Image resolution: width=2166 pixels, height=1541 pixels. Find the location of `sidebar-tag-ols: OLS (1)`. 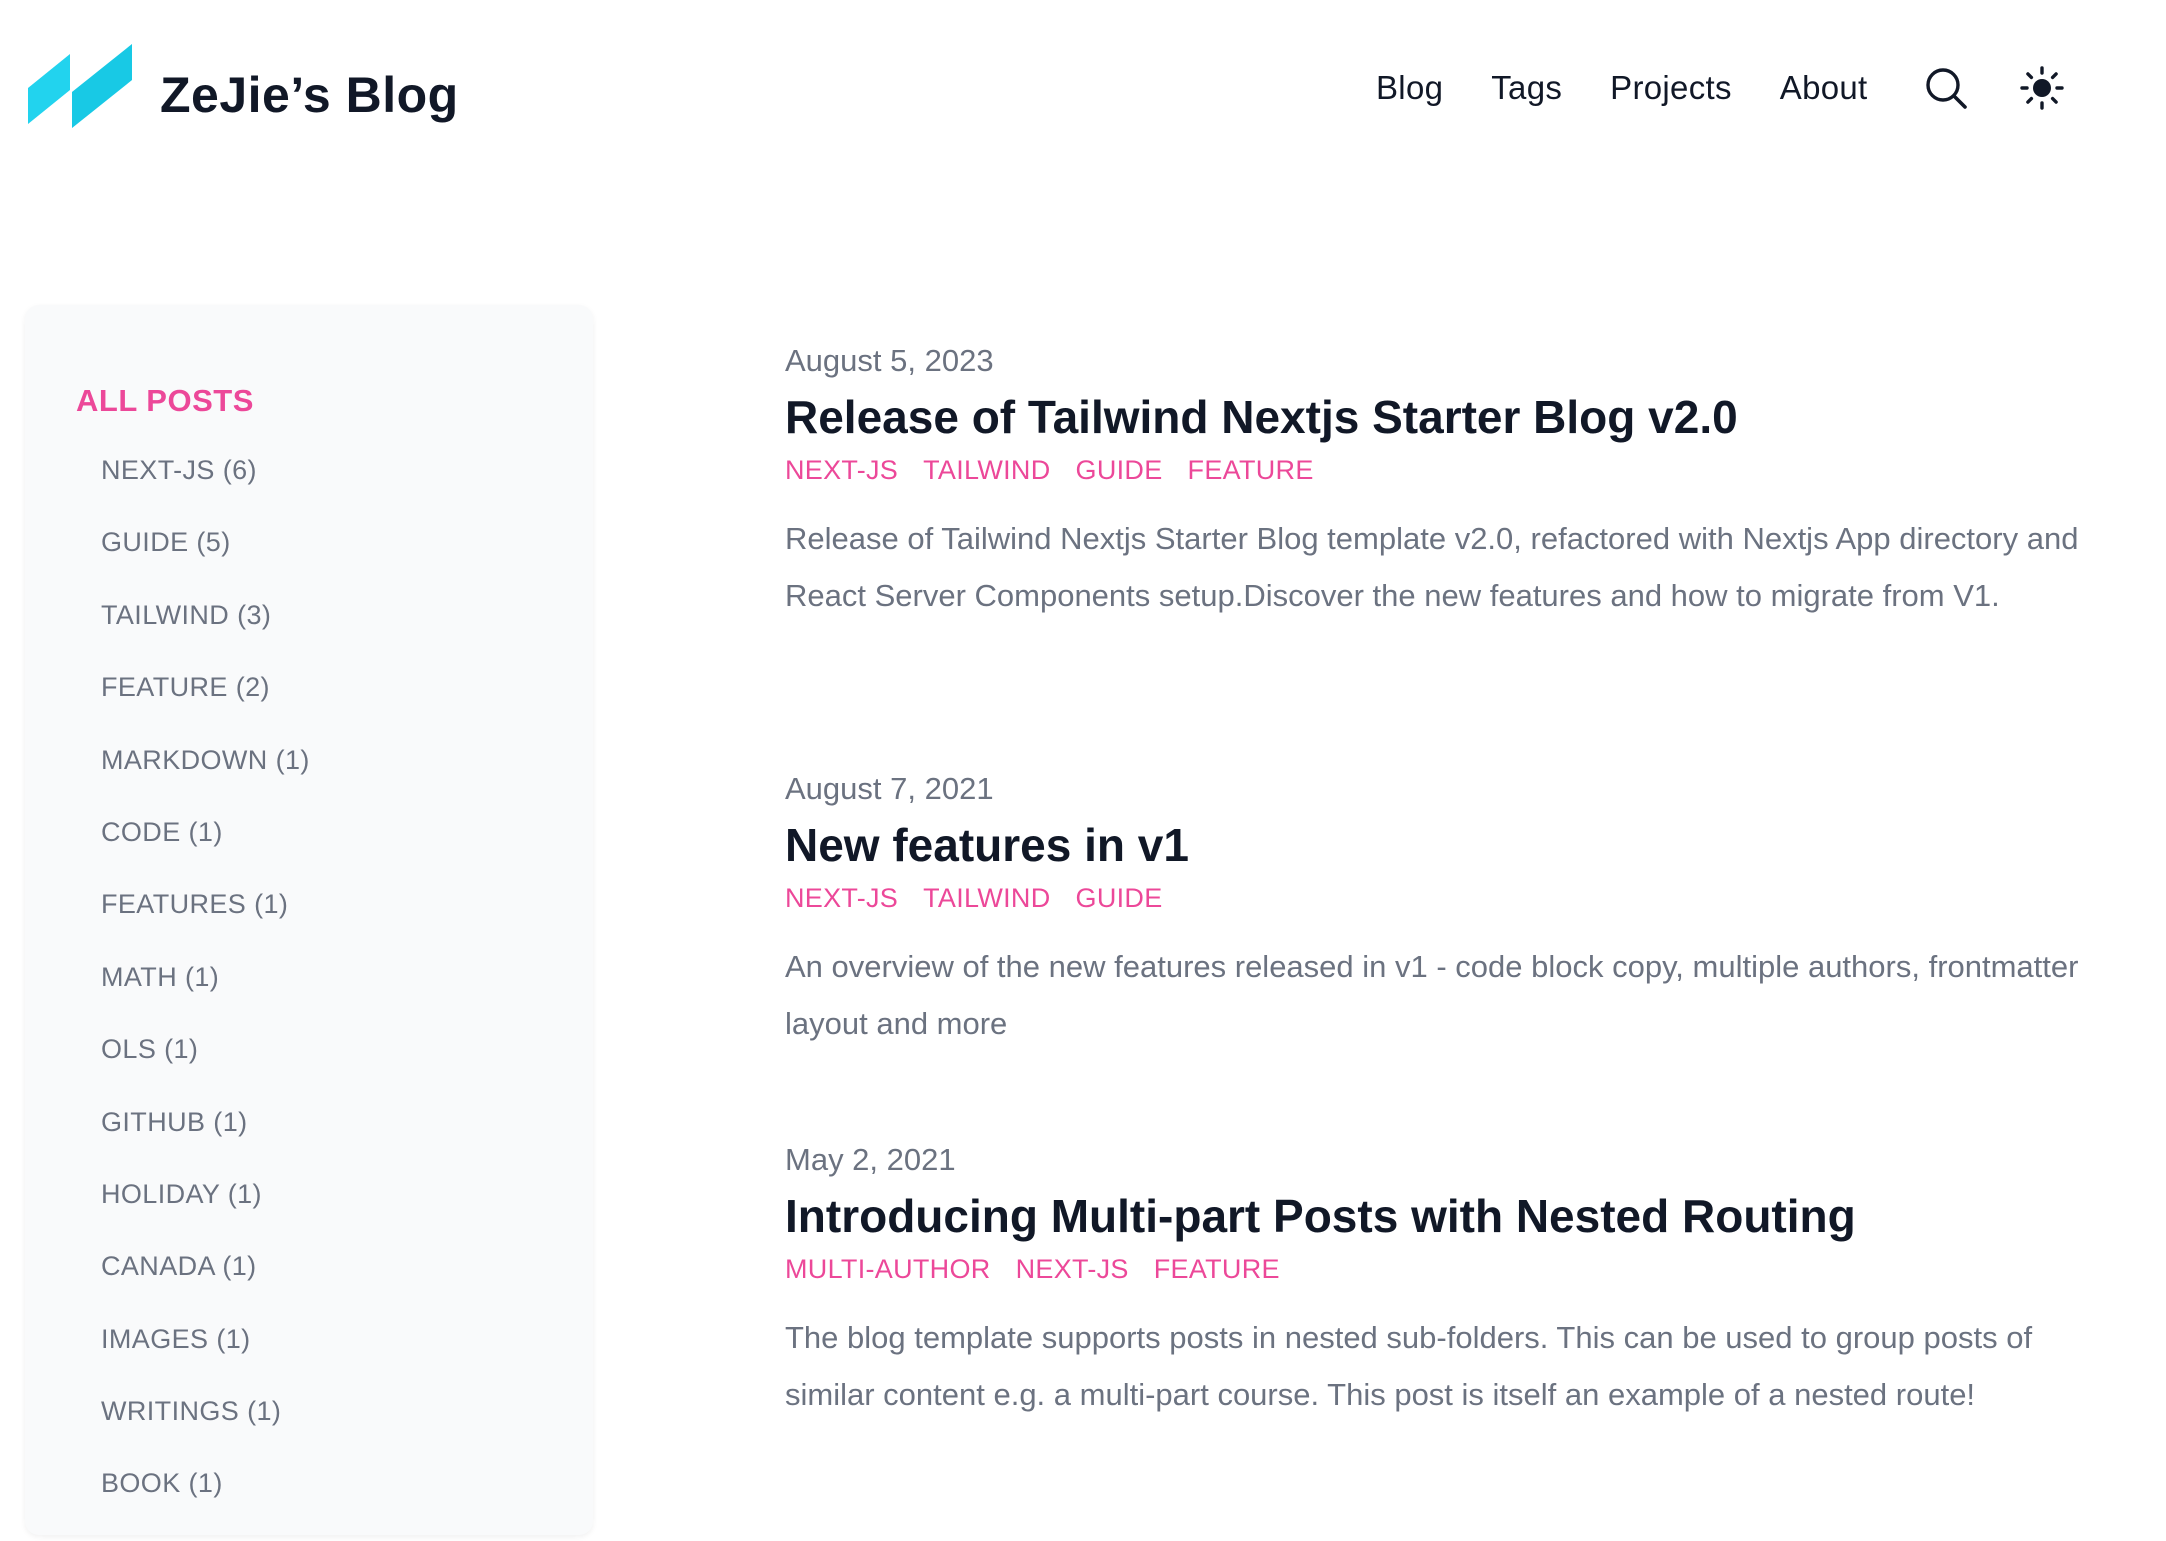

sidebar-tag-ols: OLS (1) is located at coordinates (205, 1070).